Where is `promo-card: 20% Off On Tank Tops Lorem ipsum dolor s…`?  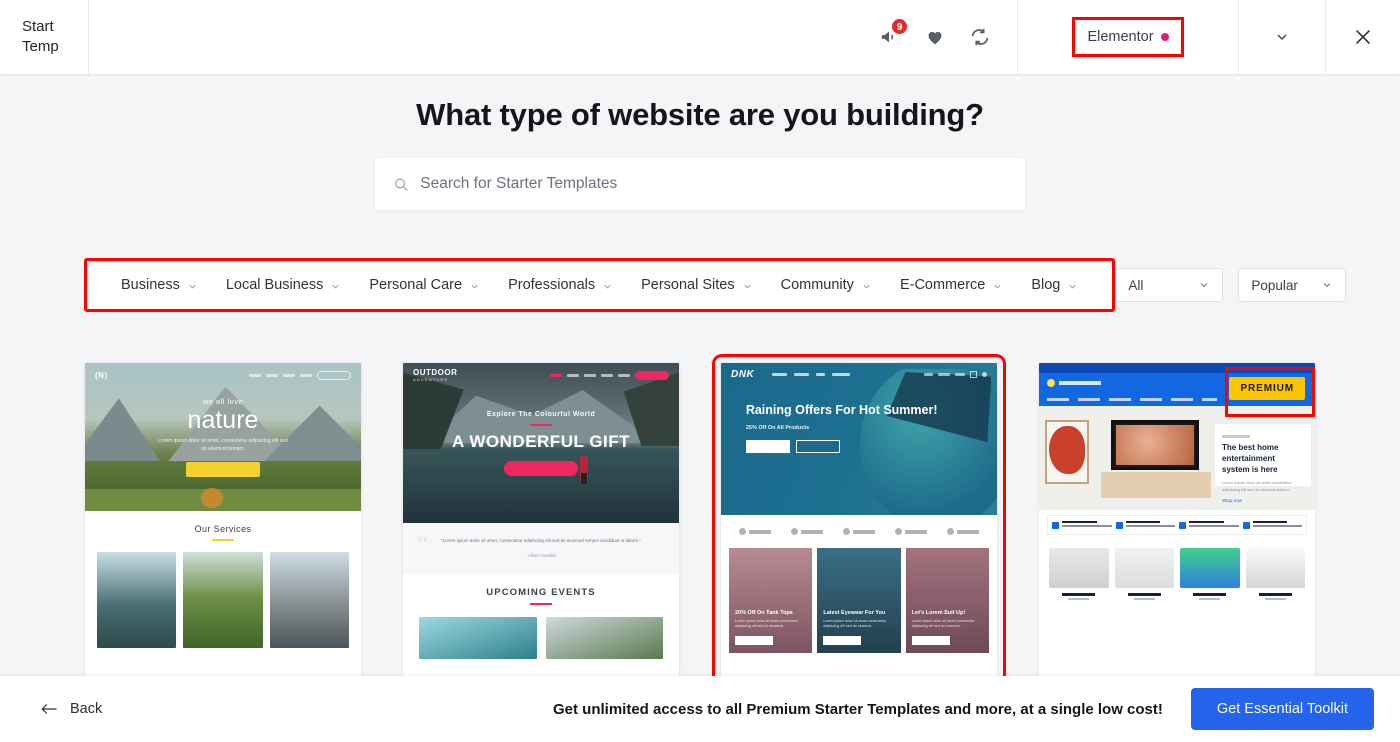
promo-card: 20% Off On Tank Tops Lorem ipsum dolor s… is located at coordinates (771, 600).